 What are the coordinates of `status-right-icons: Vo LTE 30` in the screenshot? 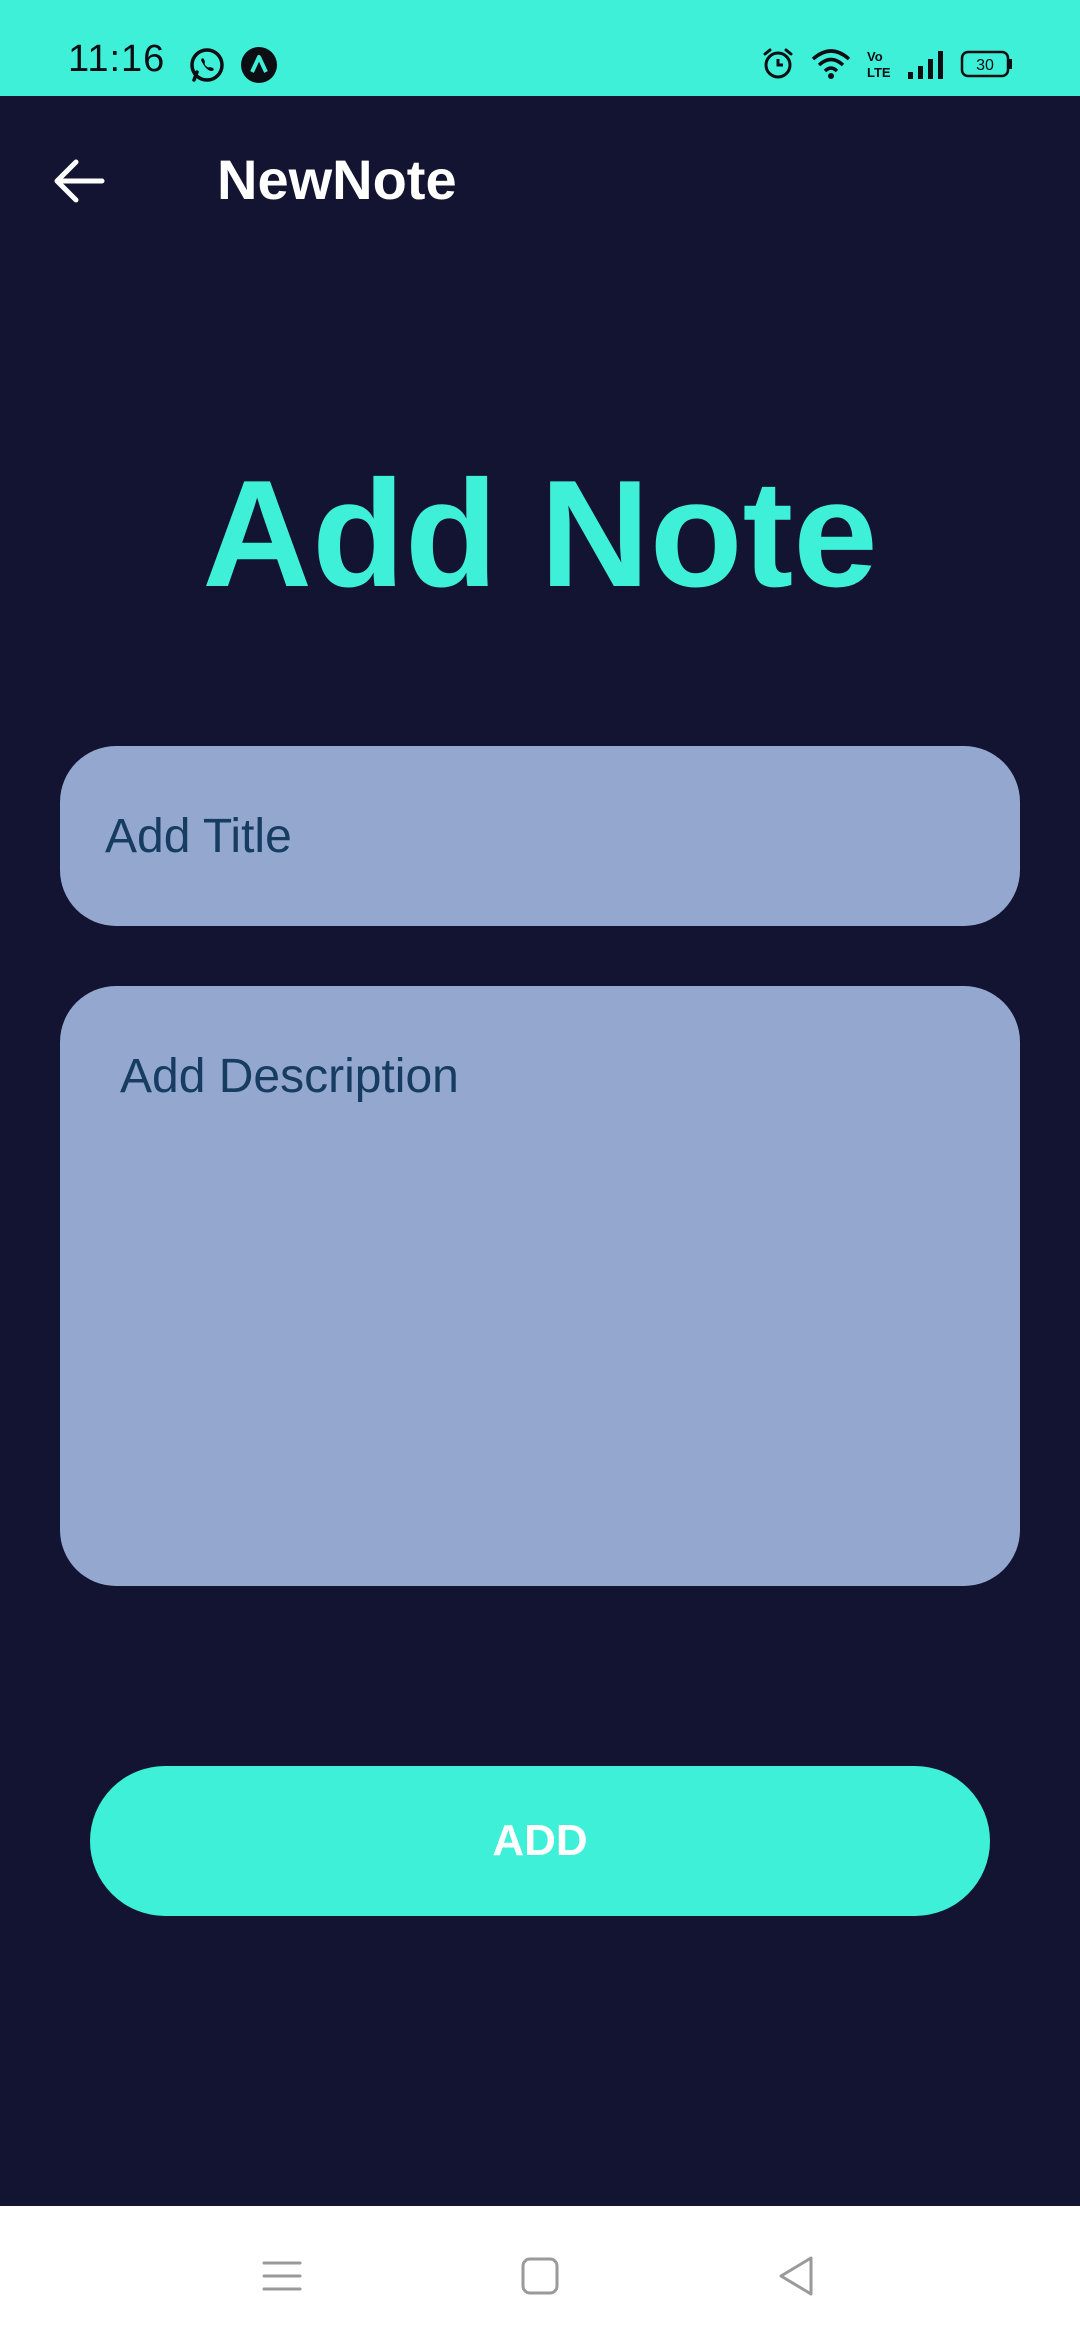 It's located at (887, 66).